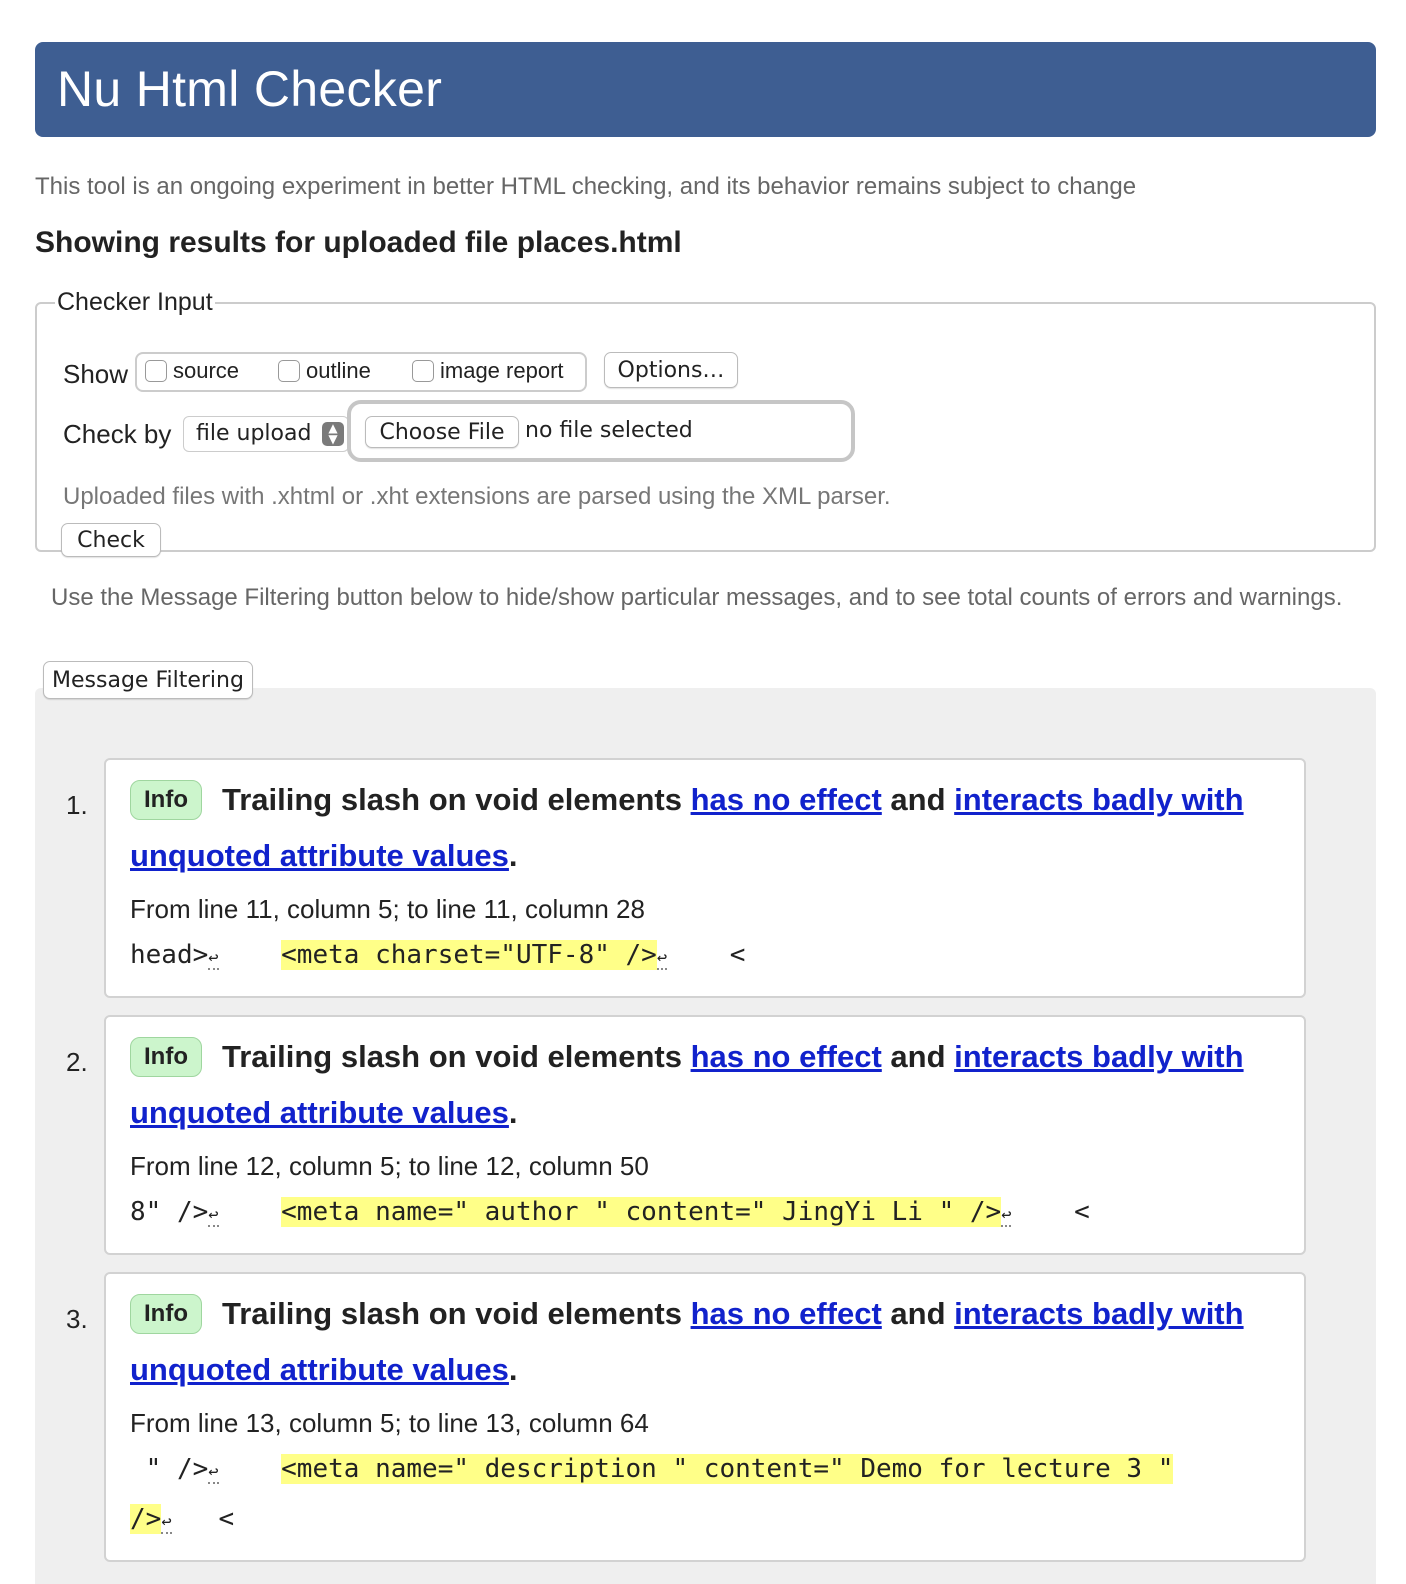  I want to click on choose-file-button: Choose File, so click(442, 432).